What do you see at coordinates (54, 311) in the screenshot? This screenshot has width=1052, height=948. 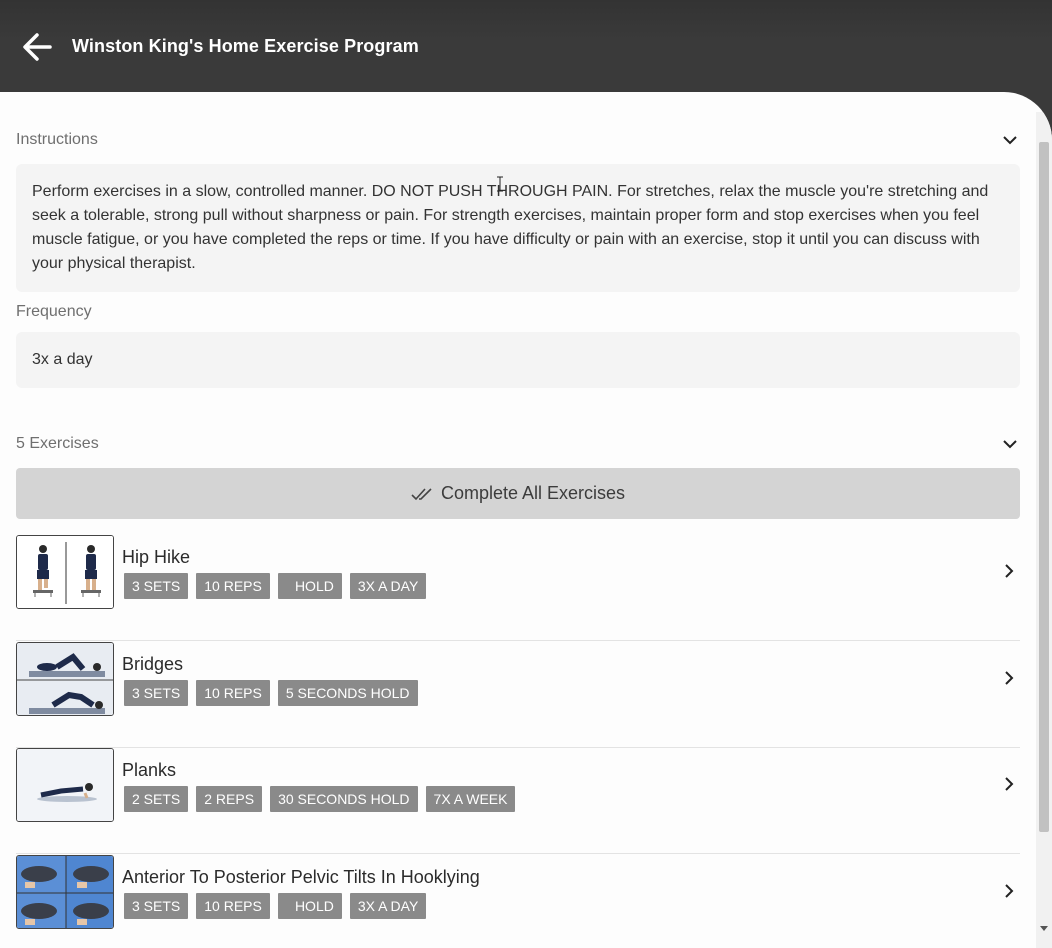 I see `frequency-label: Frequency` at bounding box center [54, 311].